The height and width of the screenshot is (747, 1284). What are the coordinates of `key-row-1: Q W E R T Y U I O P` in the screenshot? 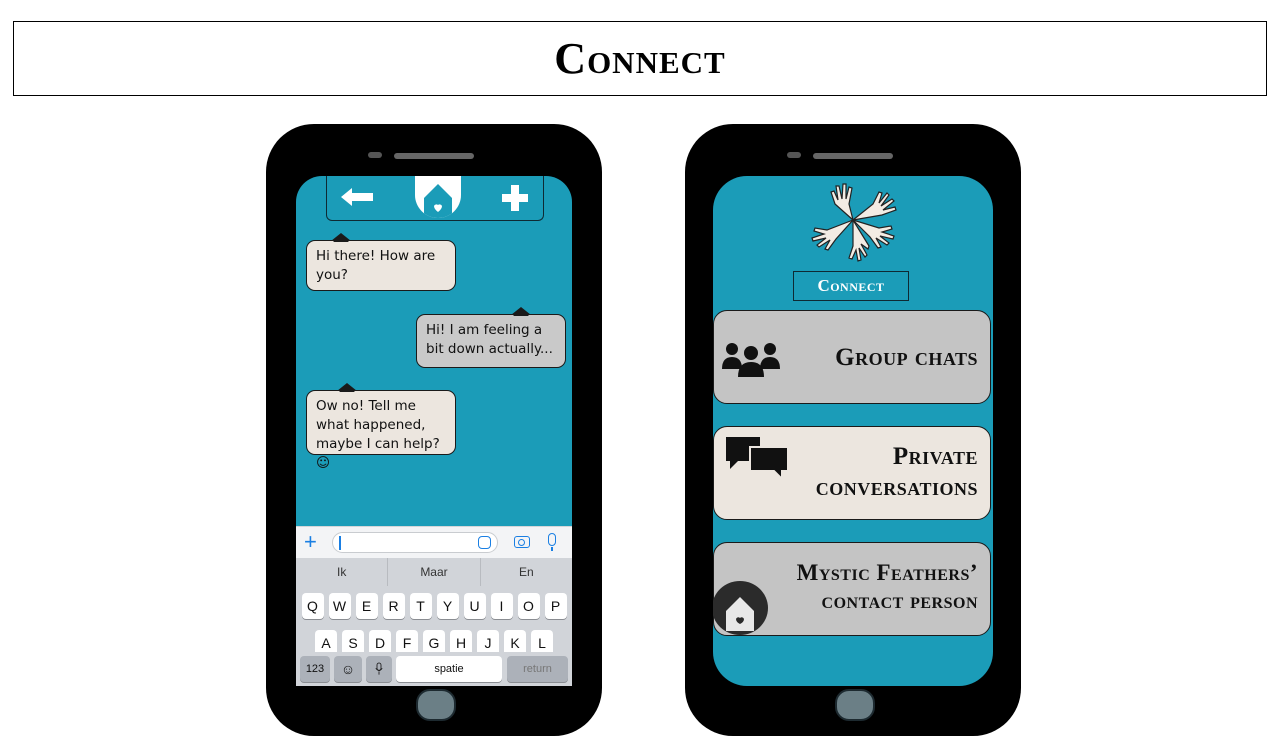 It's located at (434, 606).